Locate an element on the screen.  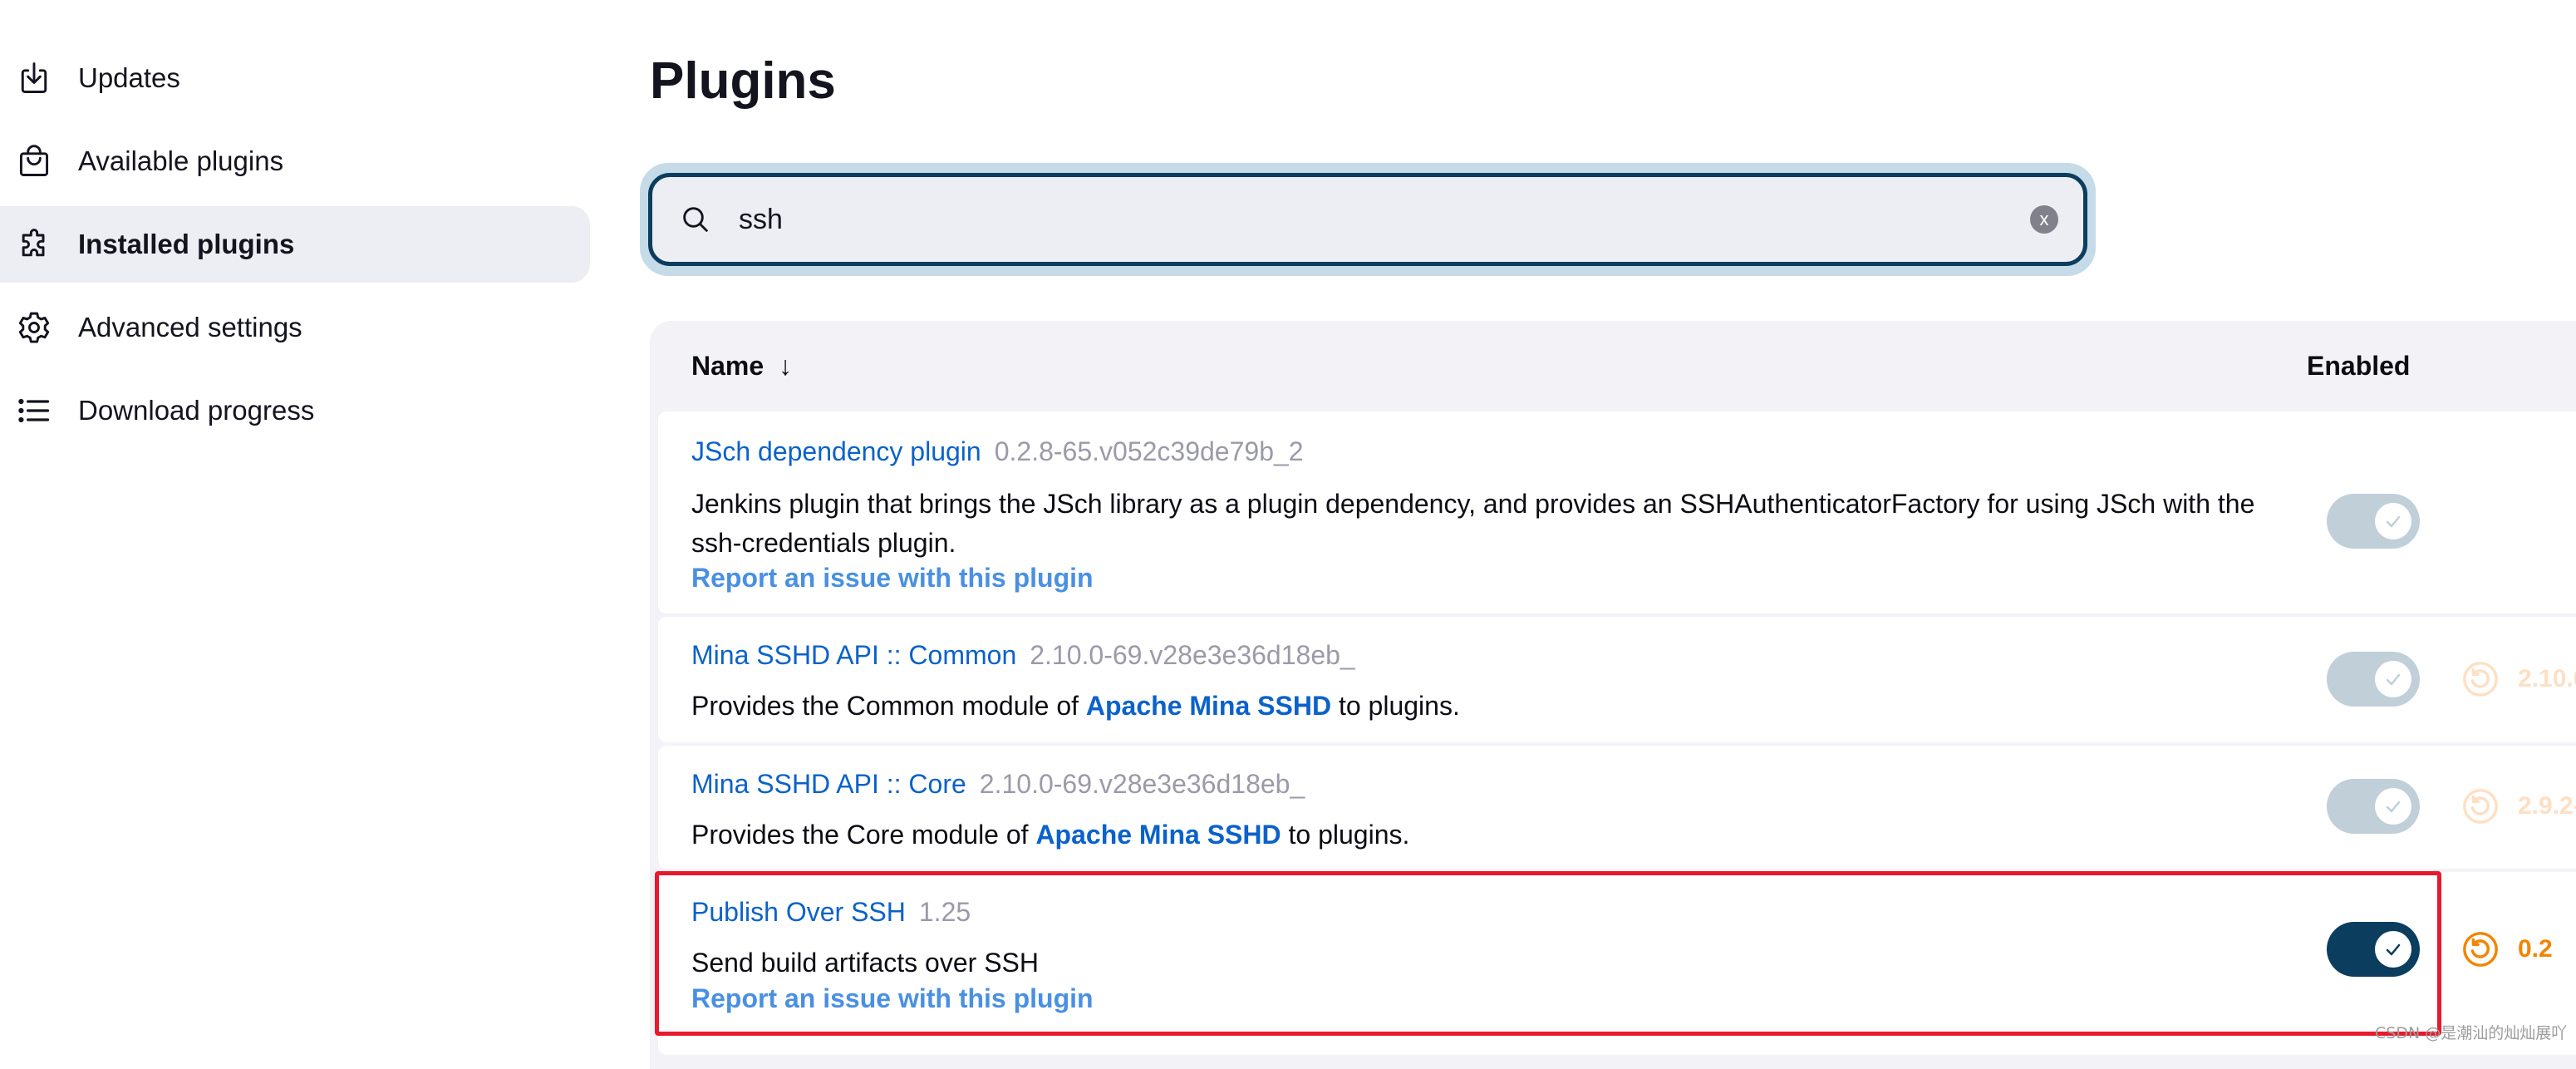
sort-arrow-icon: ↓ is located at coordinates (785, 366).